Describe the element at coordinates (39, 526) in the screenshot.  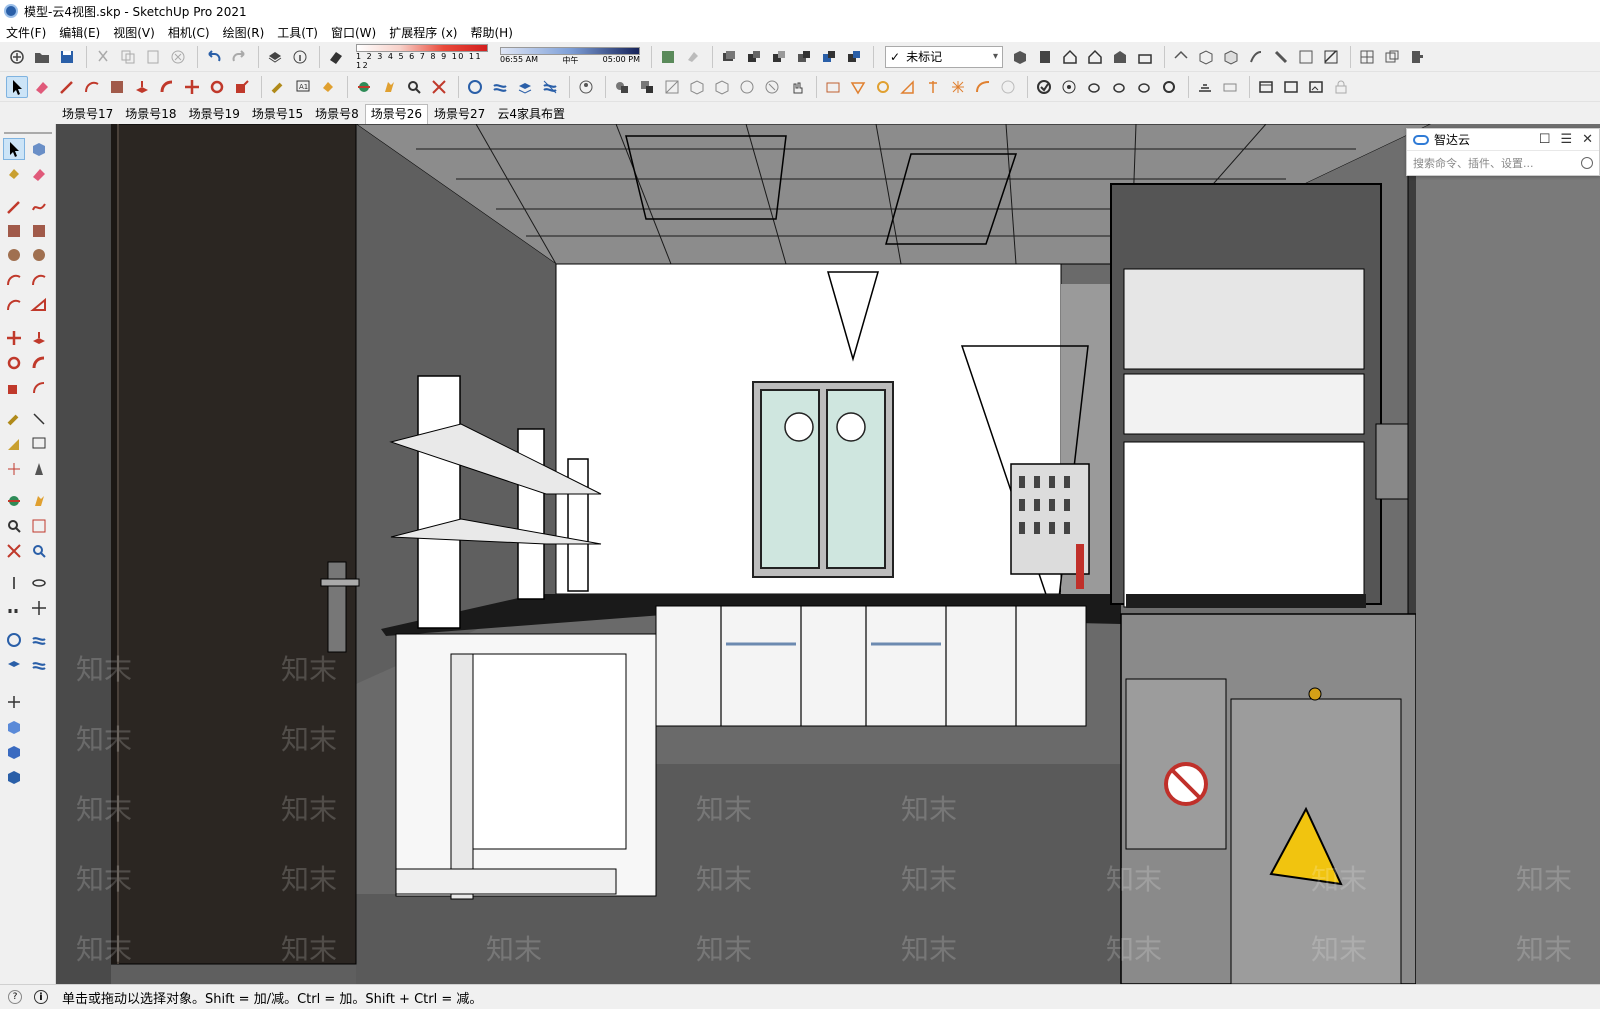
I see `zoom-window-icon` at that location.